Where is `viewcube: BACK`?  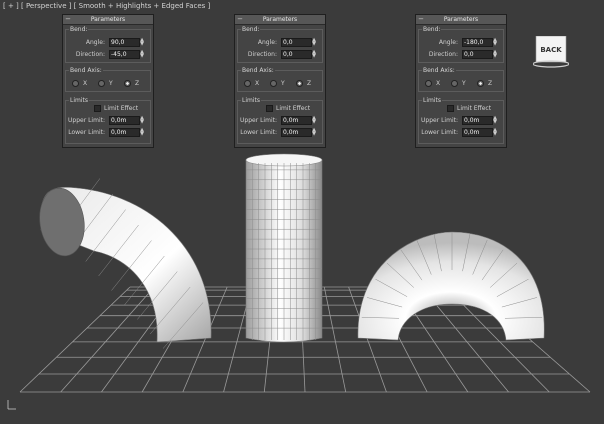
viewcube: BACK is located at coordinates (551, 51).